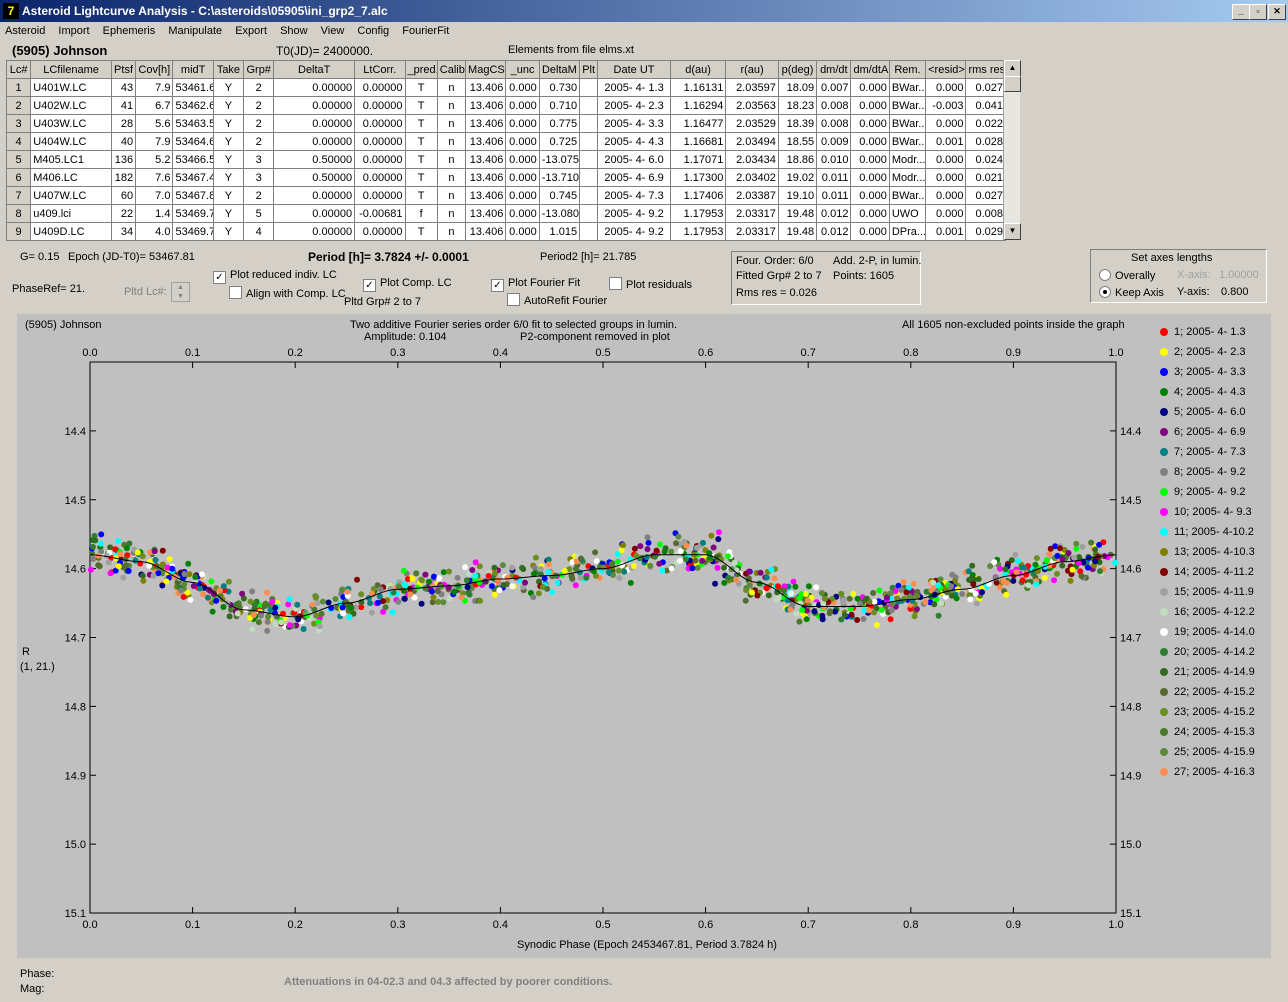 Image resolution: width=1288 pixels, height=1002 pixels. I want to click on table-cell: 2.03434, so click(752, 159).